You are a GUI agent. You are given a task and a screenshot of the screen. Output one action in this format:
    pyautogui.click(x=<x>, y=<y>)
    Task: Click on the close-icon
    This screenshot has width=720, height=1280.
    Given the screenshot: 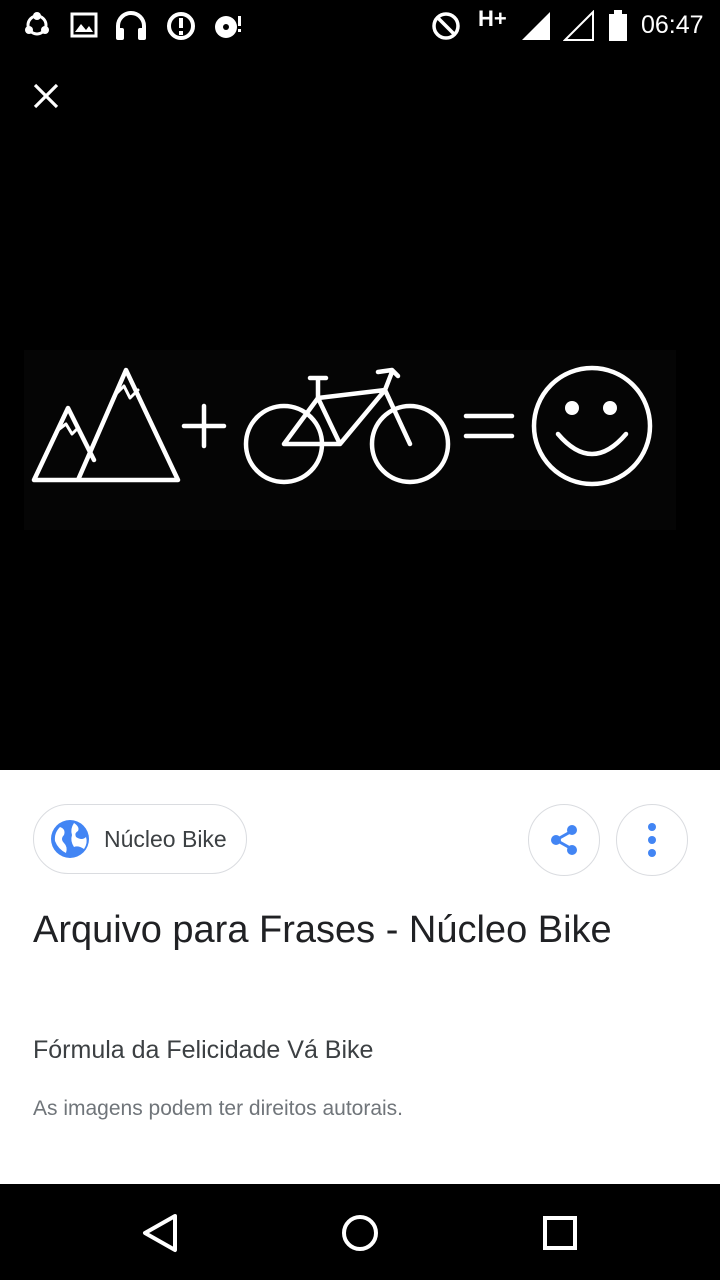 What is the action you would take?
    pyautogui.click(x=46, y=96)
    